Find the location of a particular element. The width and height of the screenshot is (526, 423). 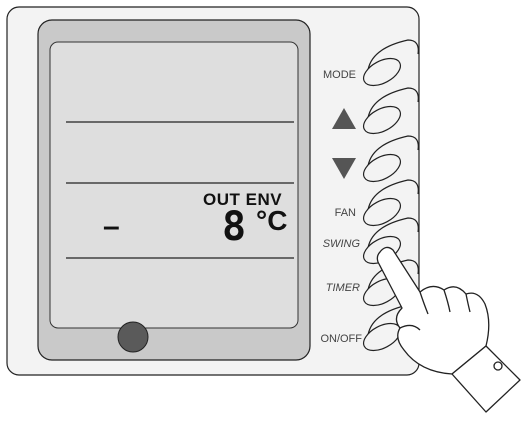

timer-button-label: TIMER is located at coordinates (342, 288).